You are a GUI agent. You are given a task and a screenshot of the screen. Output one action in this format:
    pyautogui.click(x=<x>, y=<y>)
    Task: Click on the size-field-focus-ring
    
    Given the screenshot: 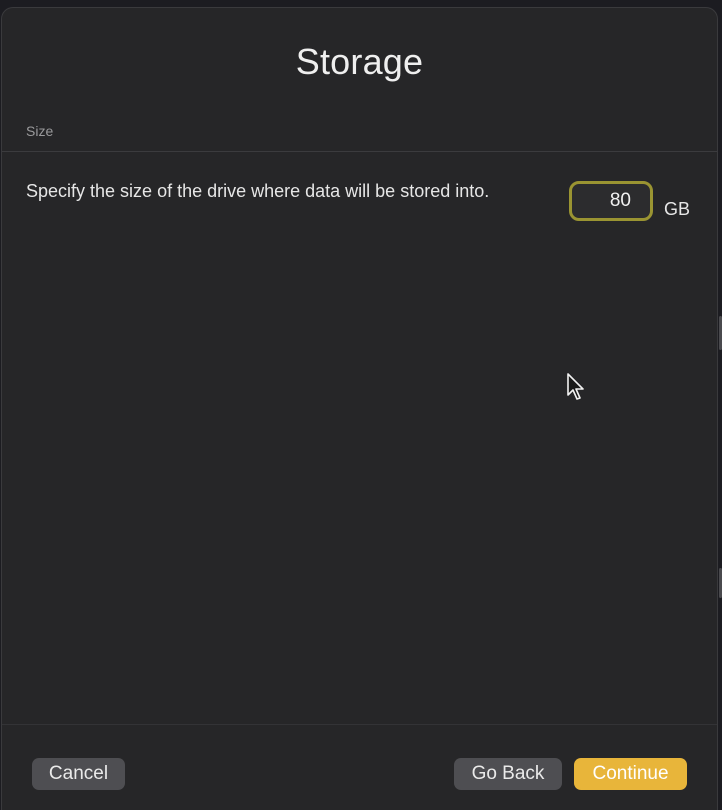 What is the action you would take?
    pyautogui.click(x=611, y=201)
    